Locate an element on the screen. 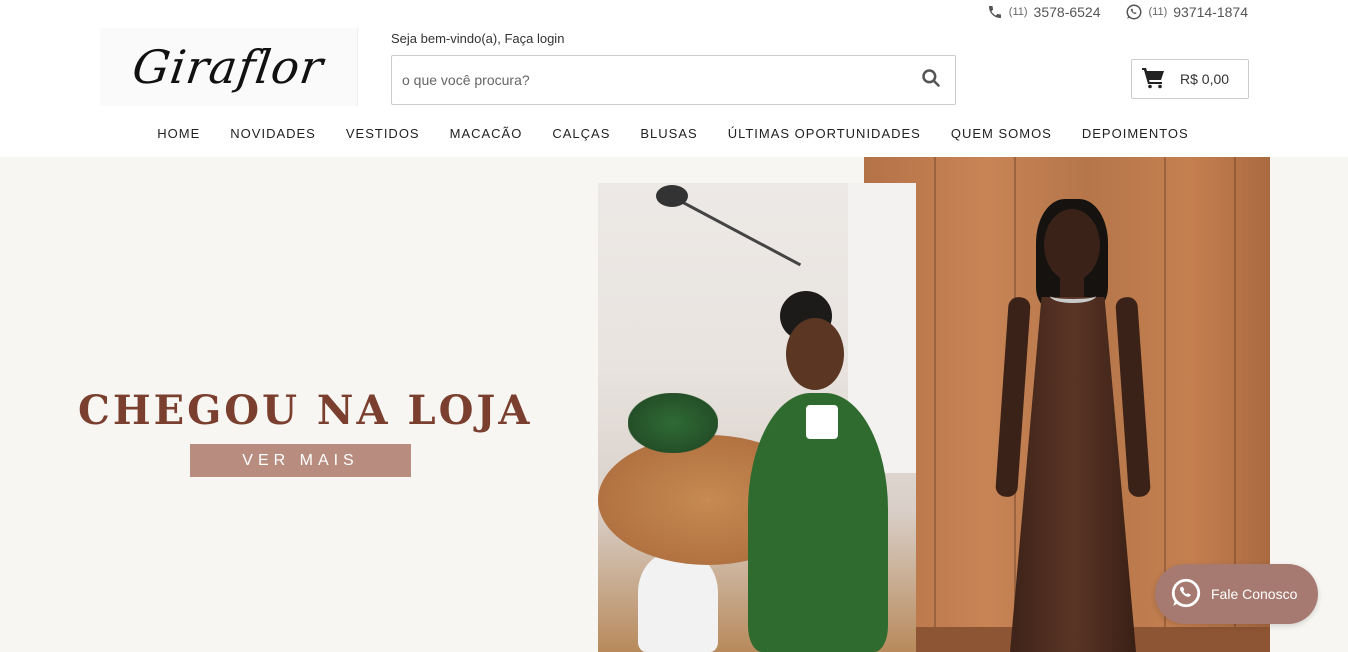 This screenshot has width=1348, height=652. nav-item-macacao: MACACÃO is located at coordinates (486, 133).